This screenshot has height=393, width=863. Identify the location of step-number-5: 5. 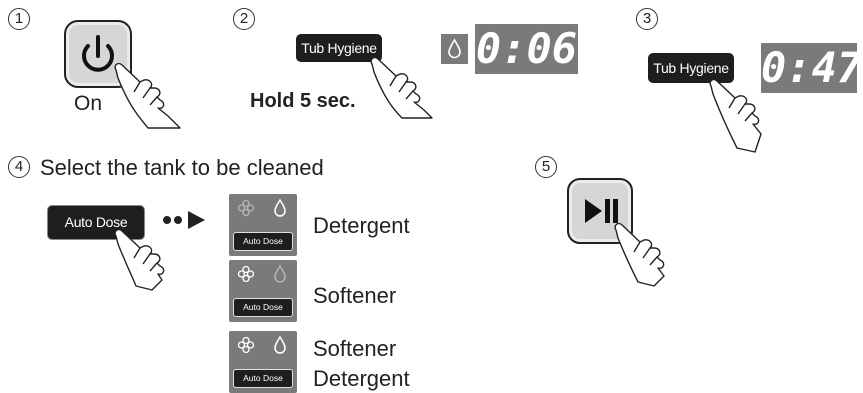
(546, 167).